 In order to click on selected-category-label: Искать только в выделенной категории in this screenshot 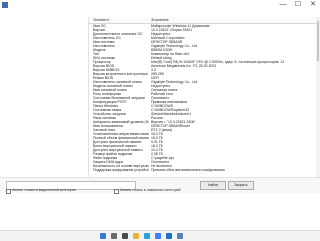, I will do `click(44, 190)`.